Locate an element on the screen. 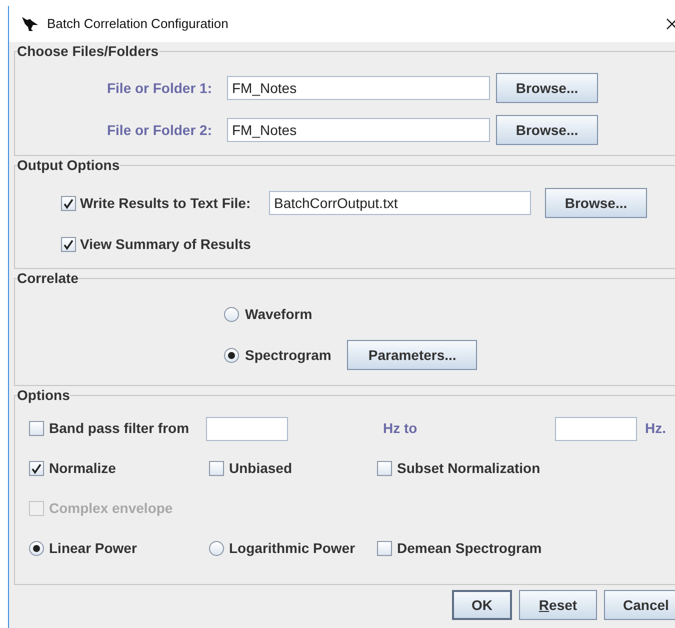  checkbox-label: Band pass filter from is located at coordinates (119, 428).